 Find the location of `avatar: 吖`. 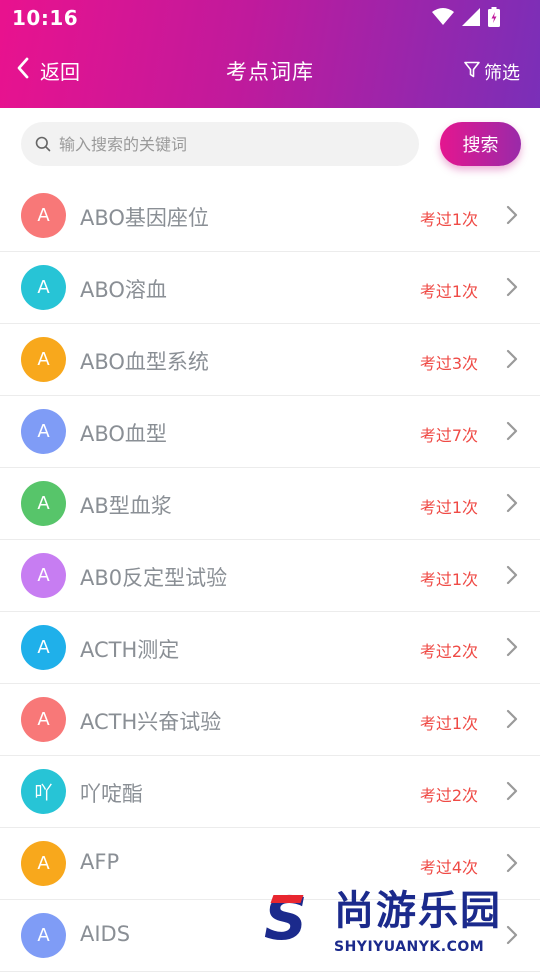

avatar: 吖 is located at coordinates (43, 791).